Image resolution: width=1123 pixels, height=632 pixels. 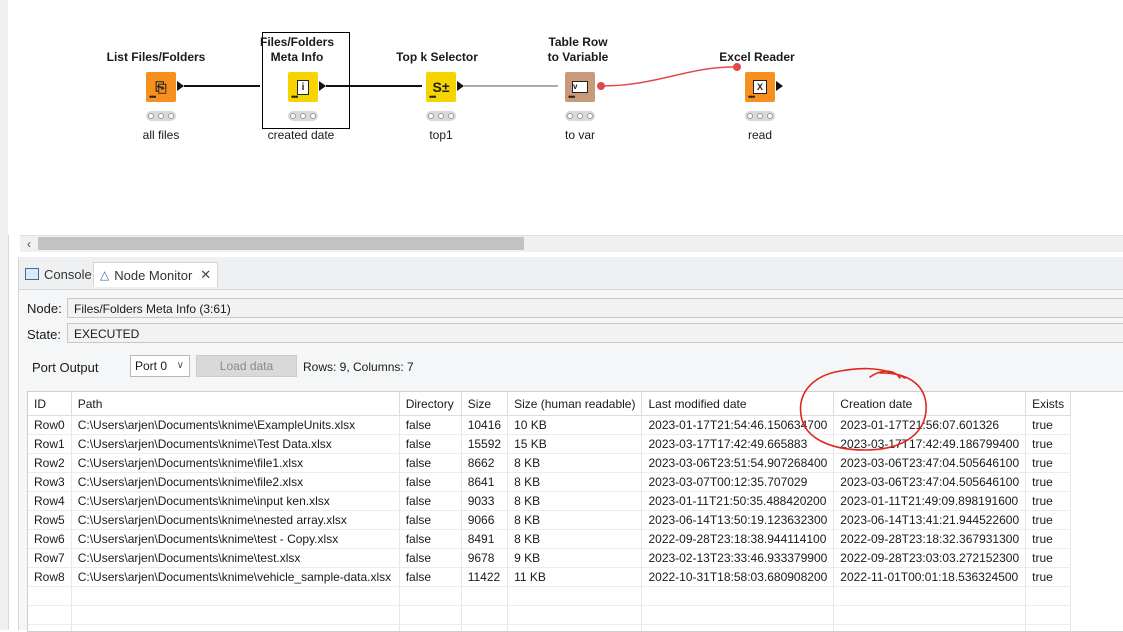 I want to click on node-label: all files, so click(x=161, y=135).